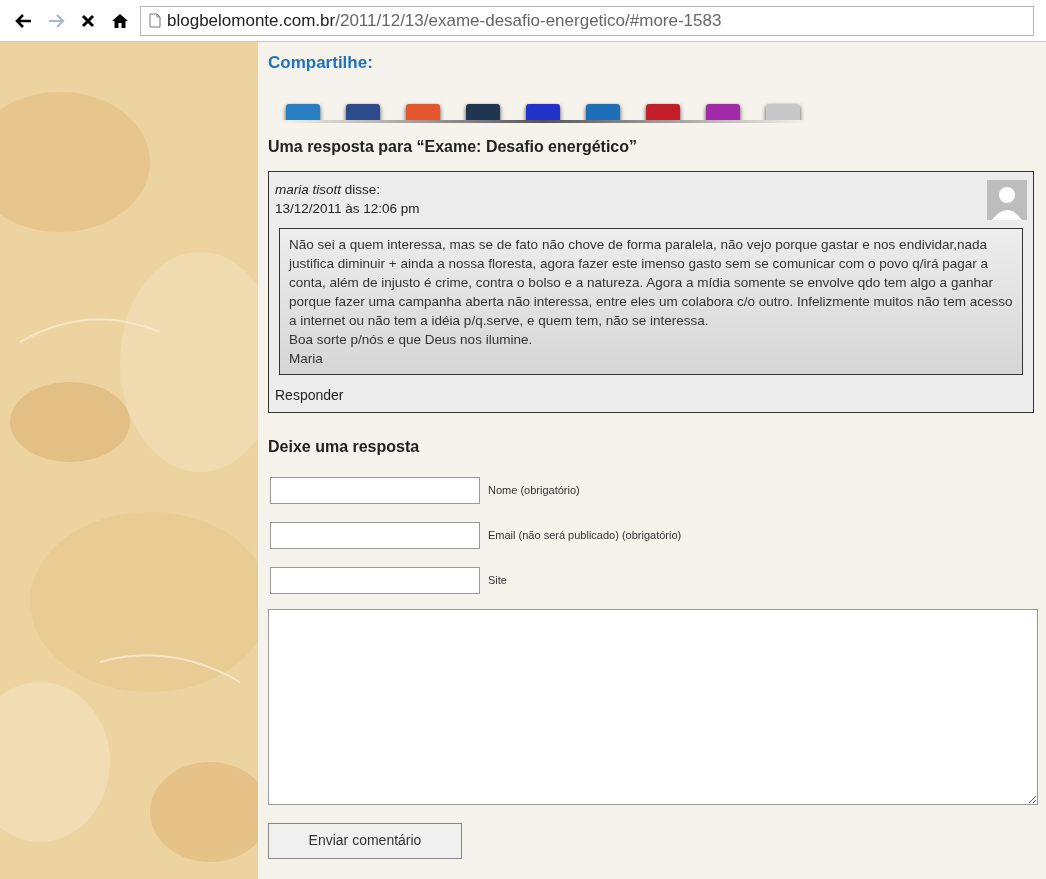 This screenshot has width=1046, height=879. I want to click on url-path: /2011/12/13/exame-desafio-energetico/#more-1583, so click(528, 20).